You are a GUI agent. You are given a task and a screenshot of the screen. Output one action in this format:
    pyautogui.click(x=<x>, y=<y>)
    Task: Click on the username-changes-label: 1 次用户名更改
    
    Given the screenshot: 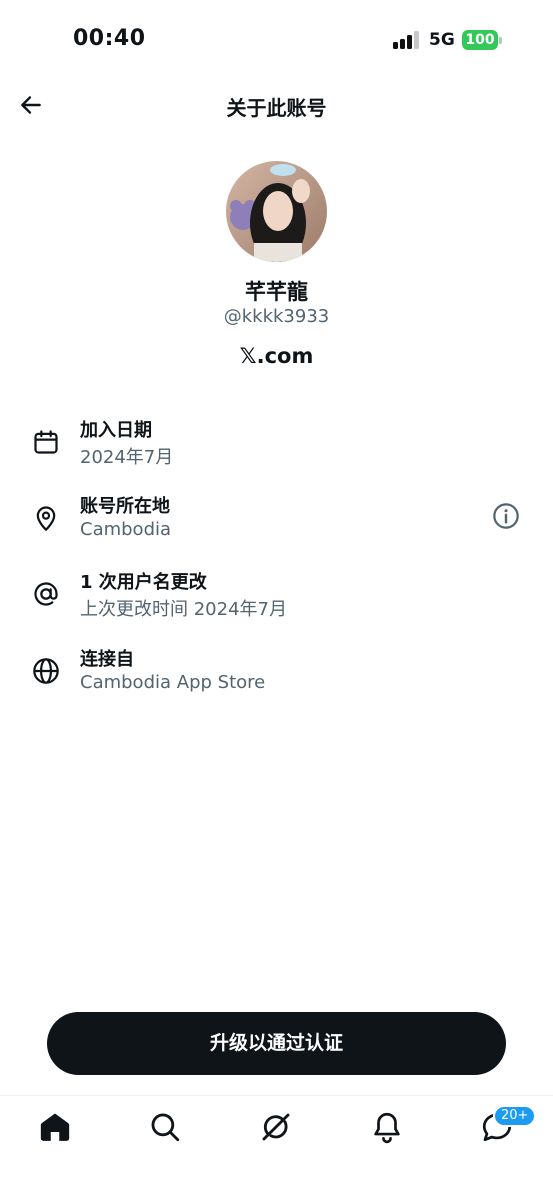 What is the action you would take?
    pyautogui.click(x=143, y=582)
    